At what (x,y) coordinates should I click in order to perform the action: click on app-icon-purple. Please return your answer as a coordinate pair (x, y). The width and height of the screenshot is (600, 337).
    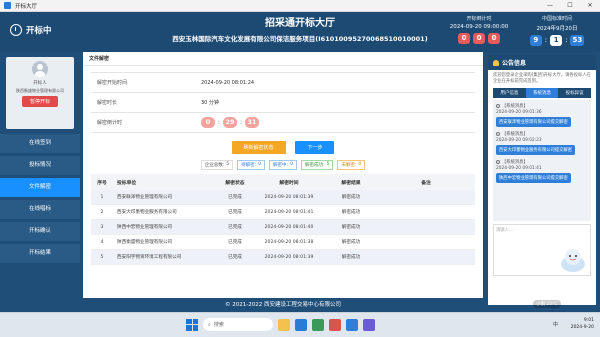
    Looking at the image, I should click on (369, 324).